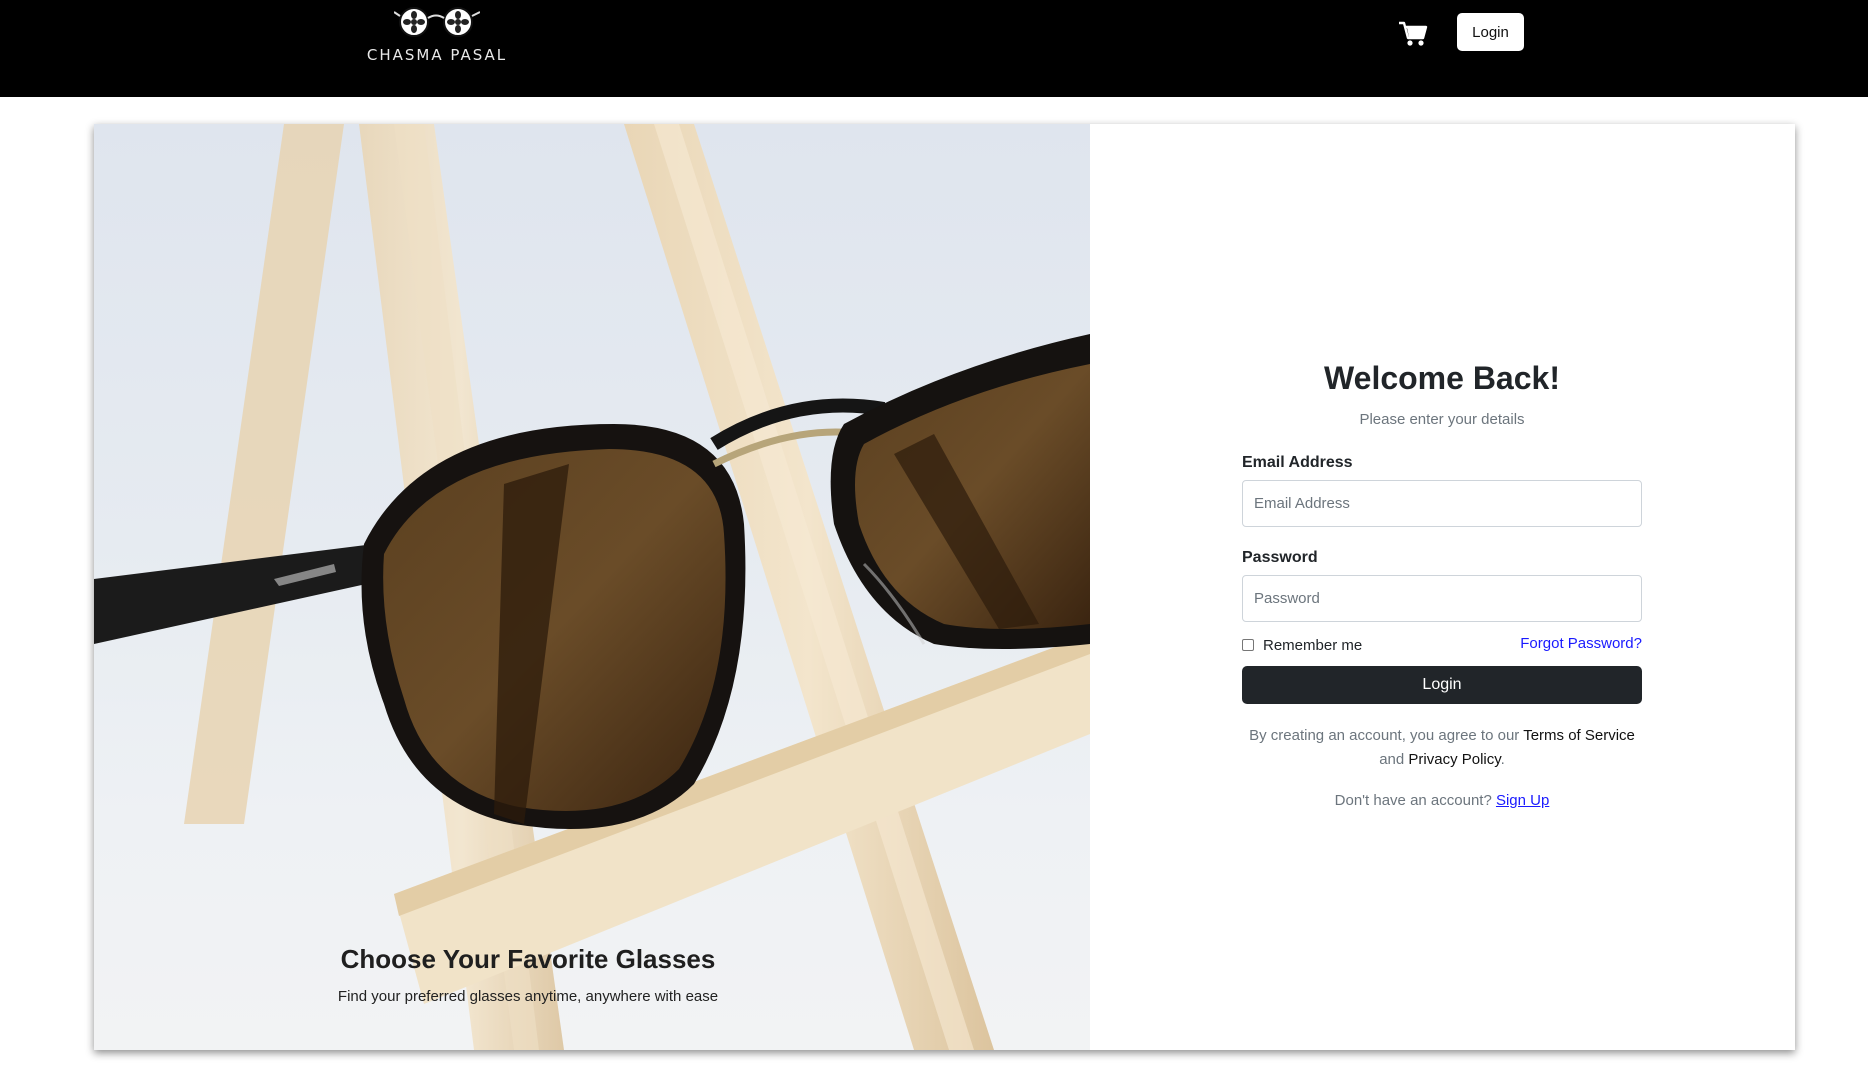 This screenshot has width=1868, height=1076. I want to click on brand-name: CHASMA PASAL, so click(437, 55).